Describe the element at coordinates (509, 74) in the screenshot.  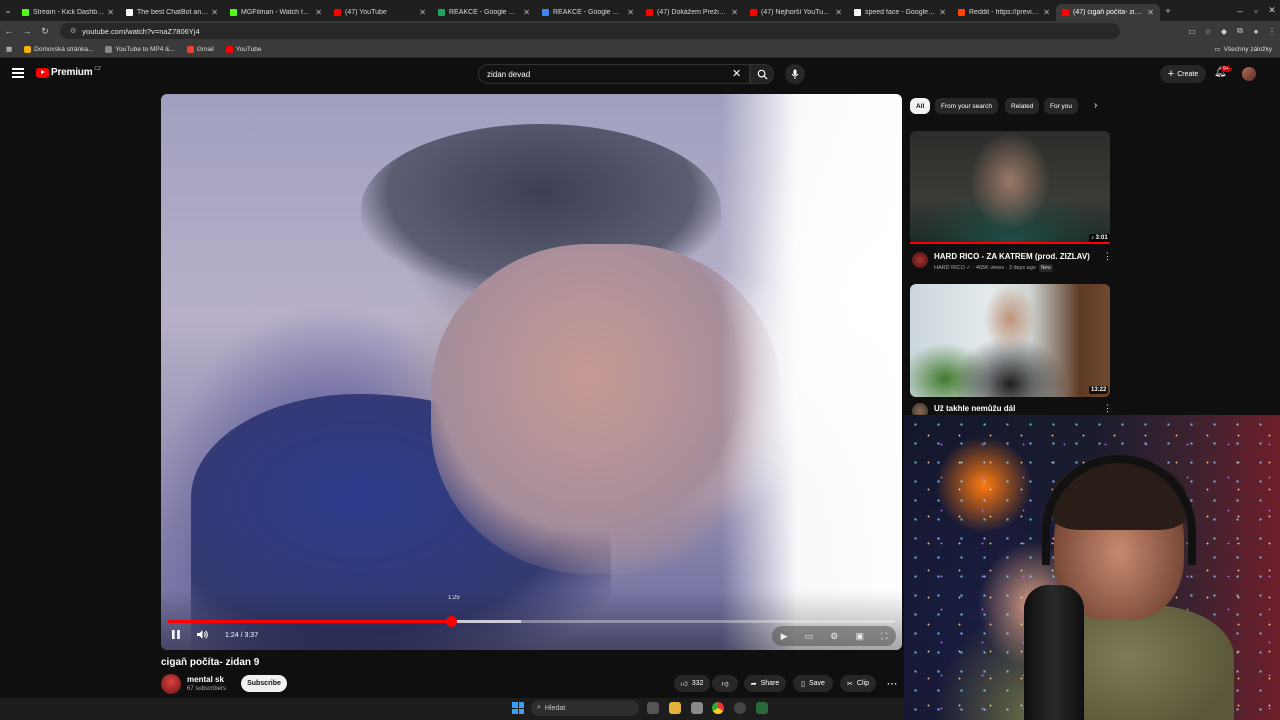
I see `search-query-text: zidan devad` at that location.